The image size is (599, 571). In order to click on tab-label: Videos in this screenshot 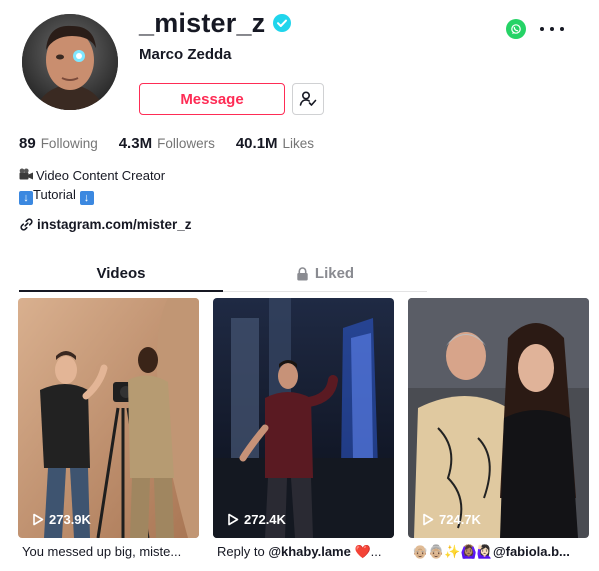, I will do `click(121, 273)`.